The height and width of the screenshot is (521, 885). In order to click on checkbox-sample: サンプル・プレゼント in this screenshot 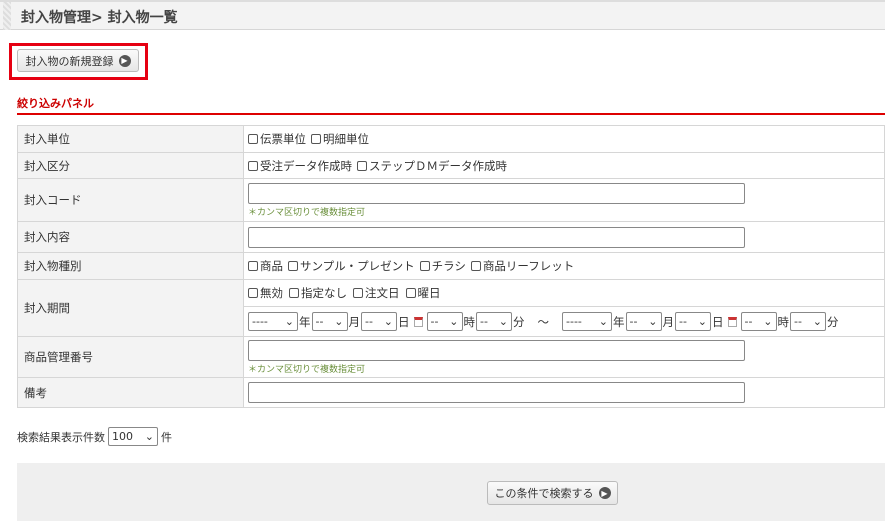, I will do `click(351, 266)`.